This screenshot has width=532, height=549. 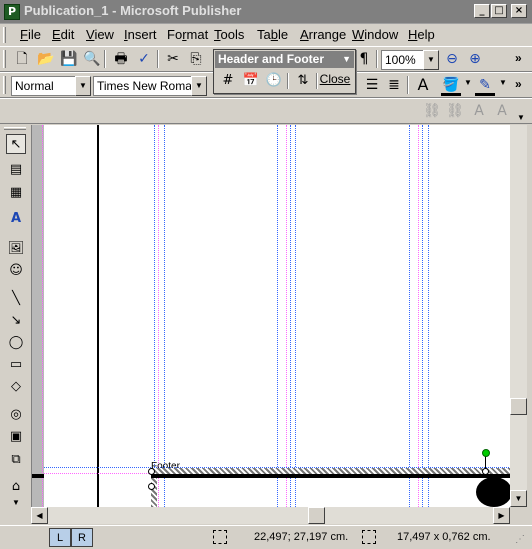 I want to click on font-combo: Times New Roman, so click(x=142, y=86).